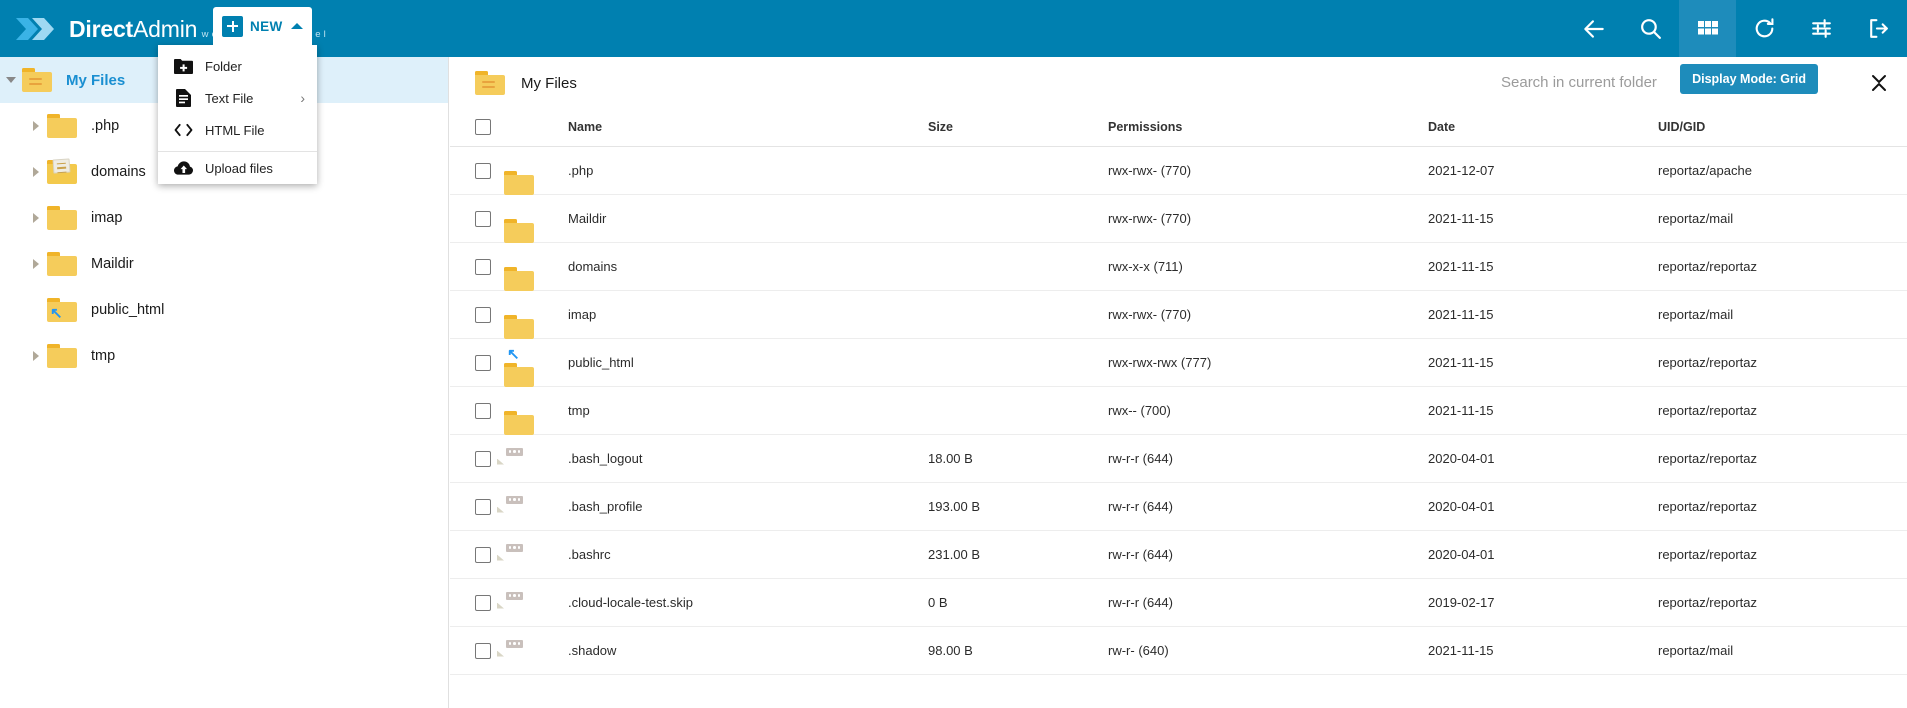  I want to click on column-header-date: Date, so click(1543, 128).